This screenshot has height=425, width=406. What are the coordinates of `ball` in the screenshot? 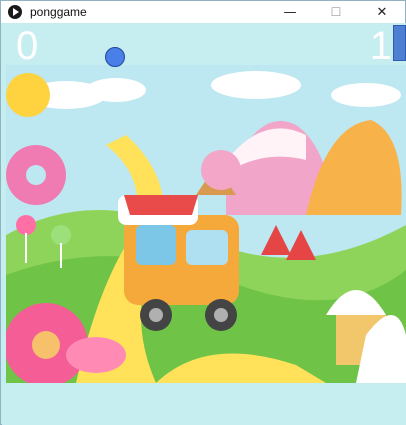 It's located at (115, 57).